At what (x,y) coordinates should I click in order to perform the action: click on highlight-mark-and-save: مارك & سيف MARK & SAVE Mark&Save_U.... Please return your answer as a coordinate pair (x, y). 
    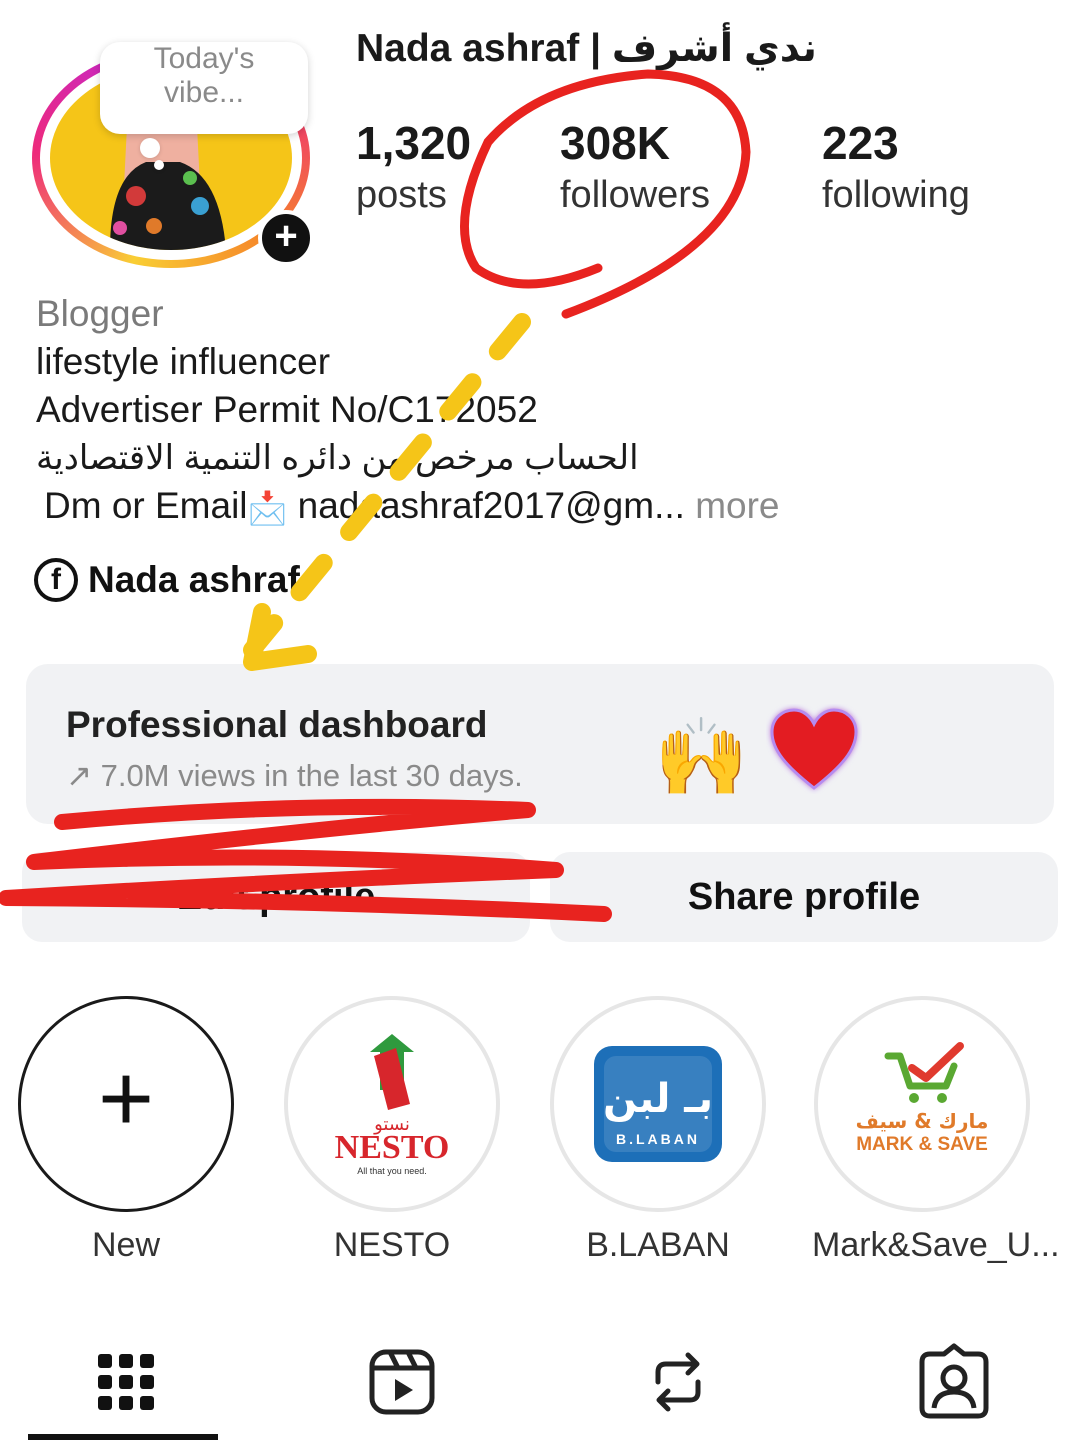
    Looking at the image, I should click on (936, 1130).